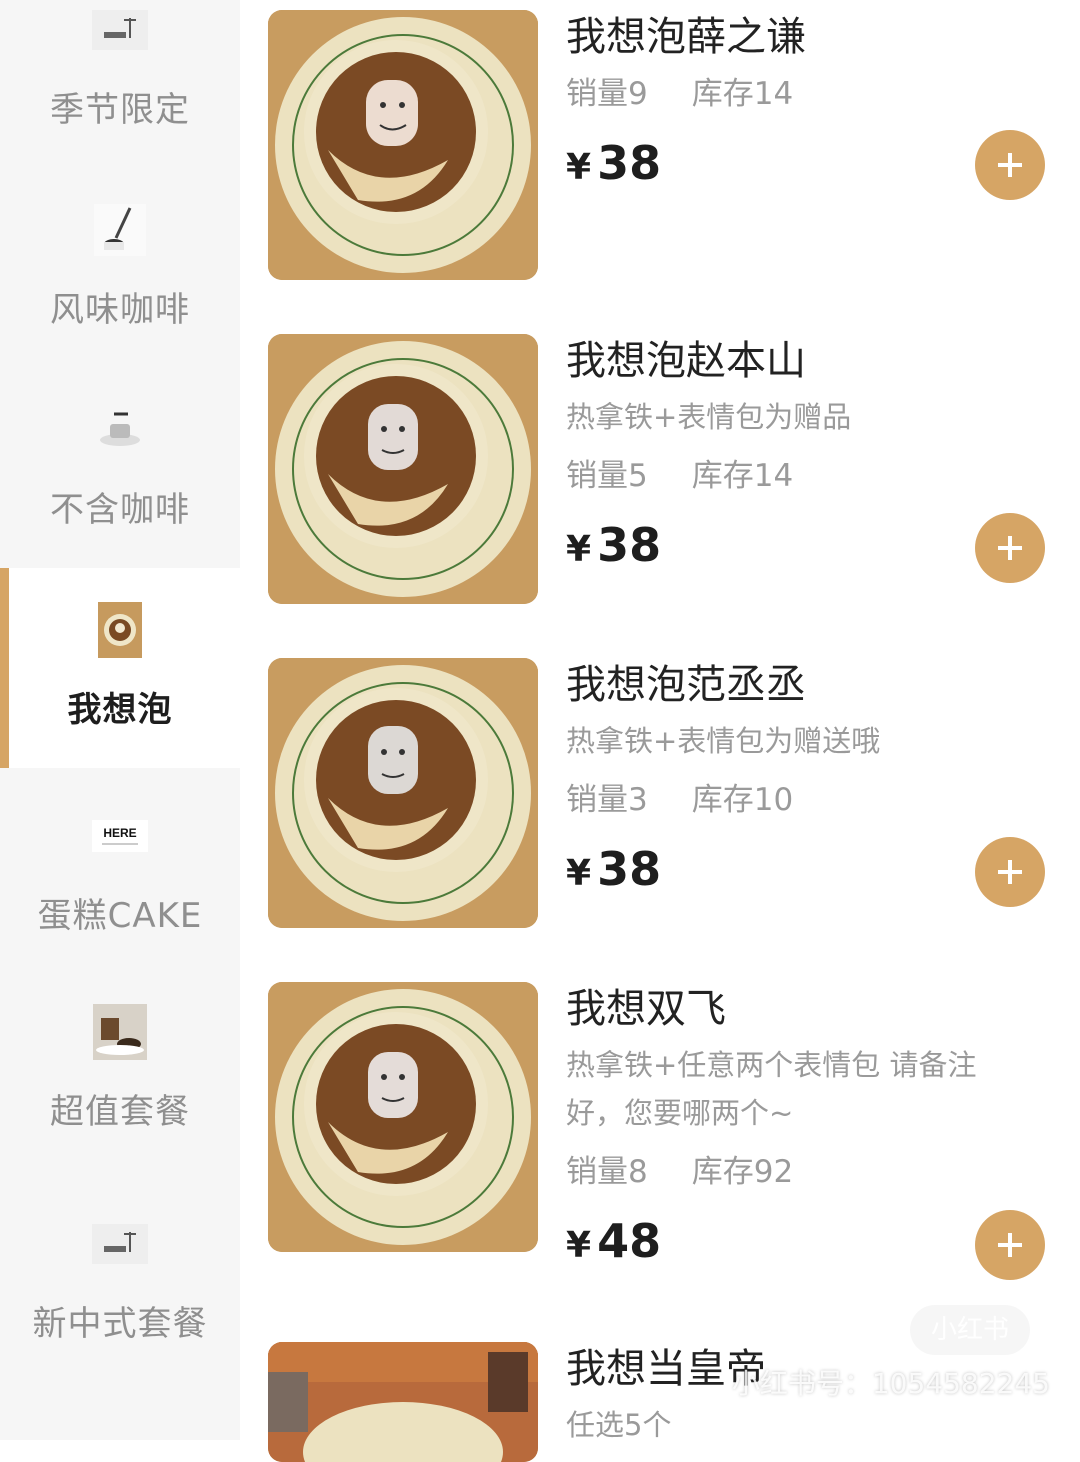 The height and width of the screenshot is (1462, 1080). Describe the element at coordinates (120, 868) in the screenshot. I see `sidebar-item-cake: HERE 蛋糕CAKE` at that location.